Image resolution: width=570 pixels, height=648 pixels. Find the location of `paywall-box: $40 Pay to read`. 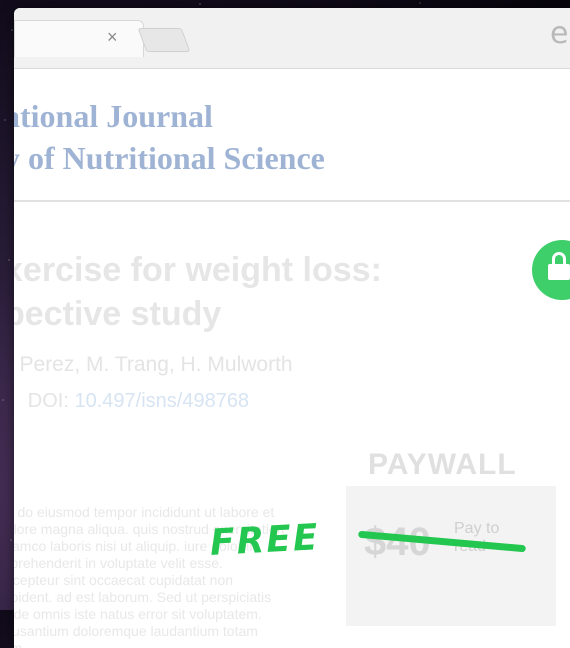

paywall-box: $40 Pay to read is located at coordinates (451, 556).